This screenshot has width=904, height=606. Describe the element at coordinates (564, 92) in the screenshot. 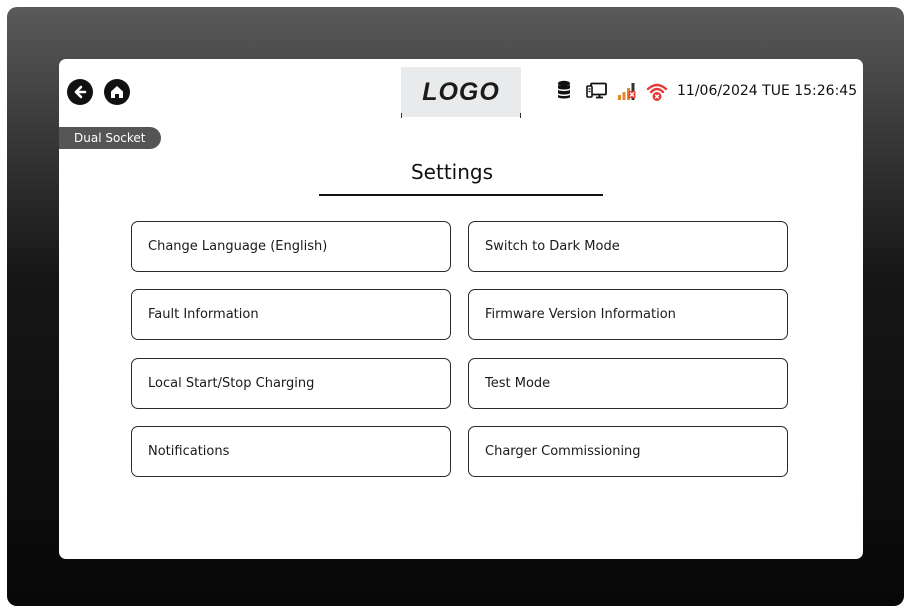

I see `database-icon` at that location.